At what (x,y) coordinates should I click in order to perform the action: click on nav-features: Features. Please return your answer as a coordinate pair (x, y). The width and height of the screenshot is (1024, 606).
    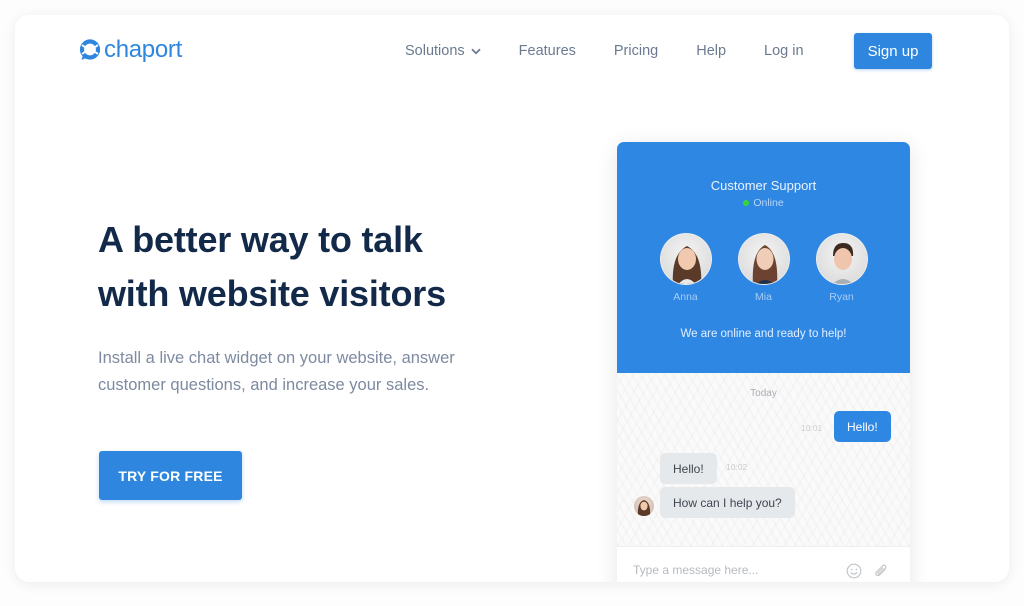
    Looking at the image, I should click on (547, 51).